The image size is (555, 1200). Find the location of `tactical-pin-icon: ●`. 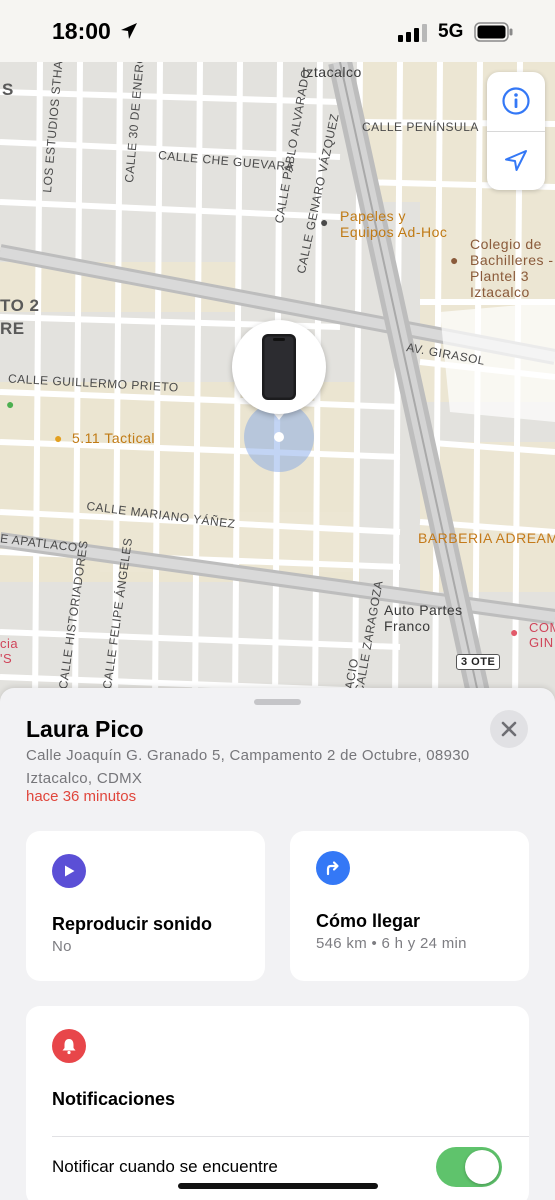

tactical-pin-icon: ● is located at coordinates (58, 438).